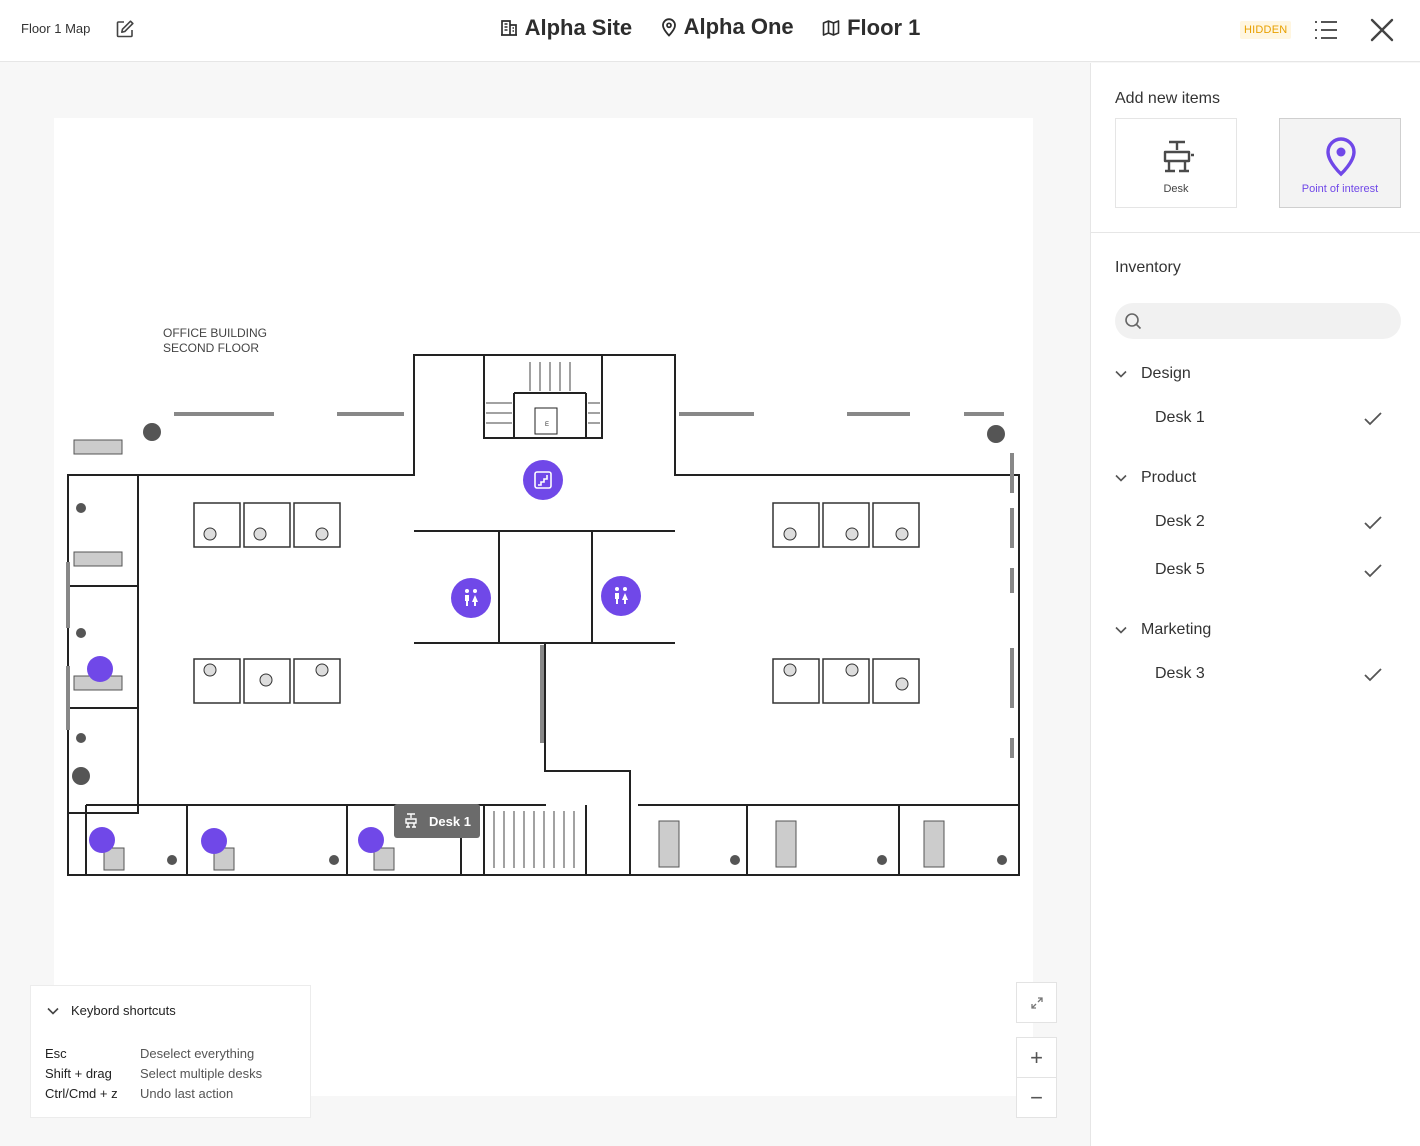 This screenshot has height=1146, width=1420. What do you see at coordinates (1148, 267) in the screenshot?
I see `inventory-heading: Inventory` at bounding box center [1148, 267].